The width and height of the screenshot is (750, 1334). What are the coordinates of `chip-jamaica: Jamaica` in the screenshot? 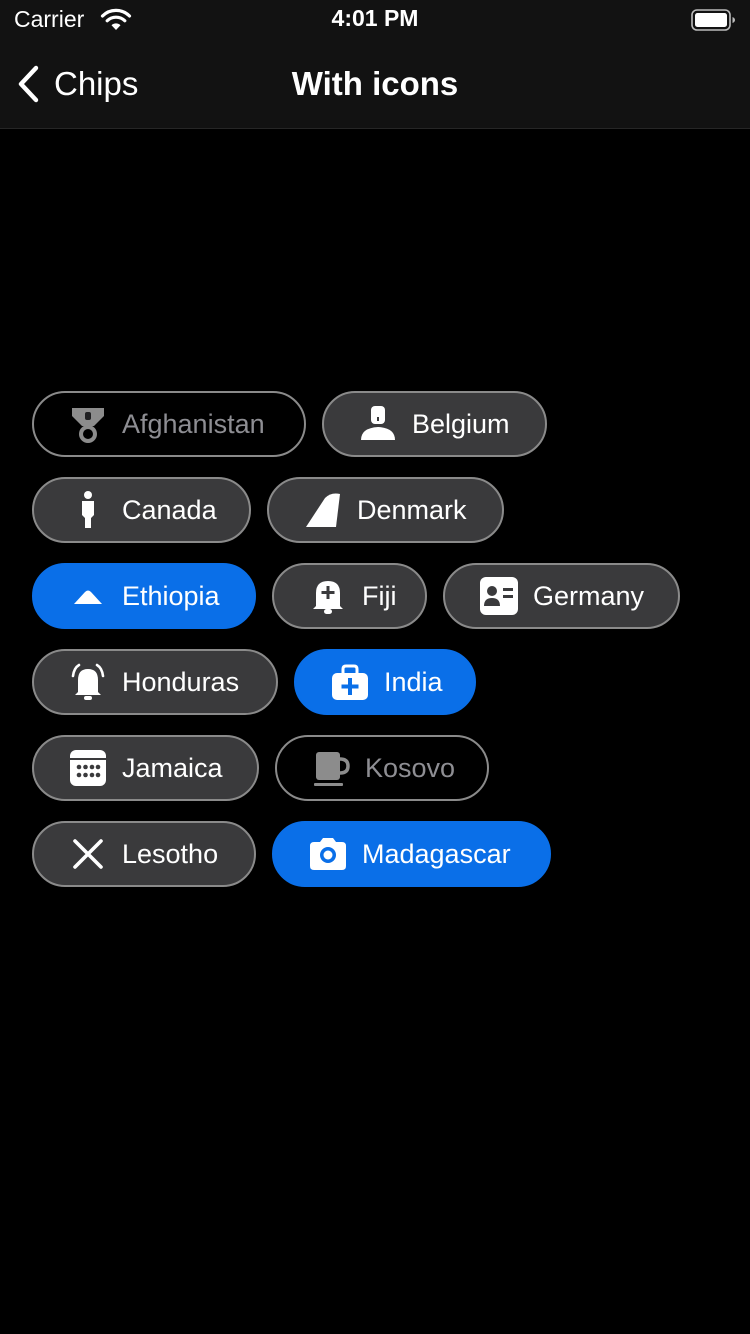 It's located at (145, 768).